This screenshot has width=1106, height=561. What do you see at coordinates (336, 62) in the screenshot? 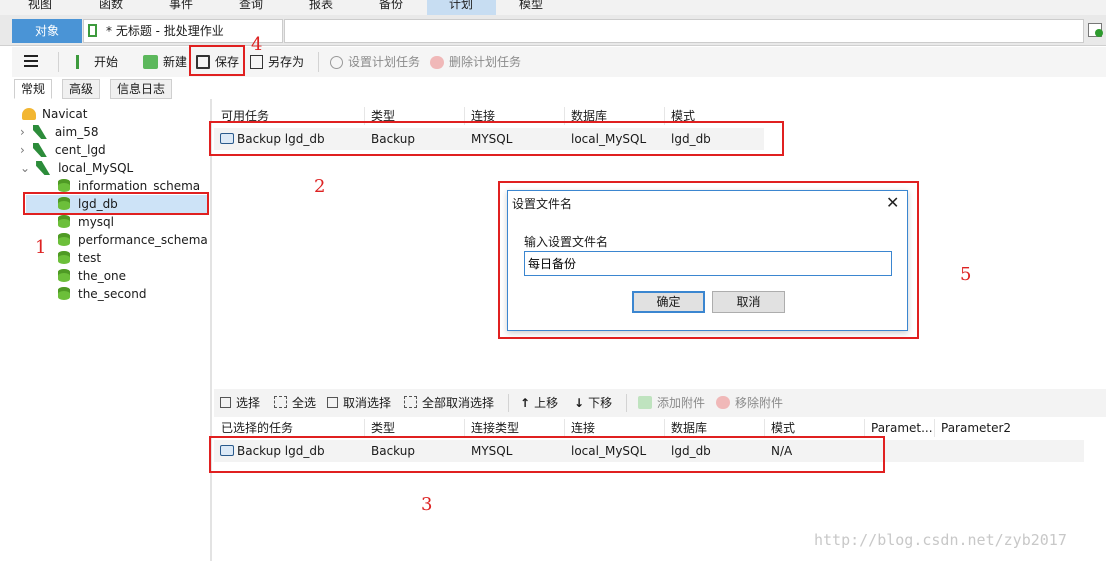
I see `clock-icon` at bounding box center [336, 62].